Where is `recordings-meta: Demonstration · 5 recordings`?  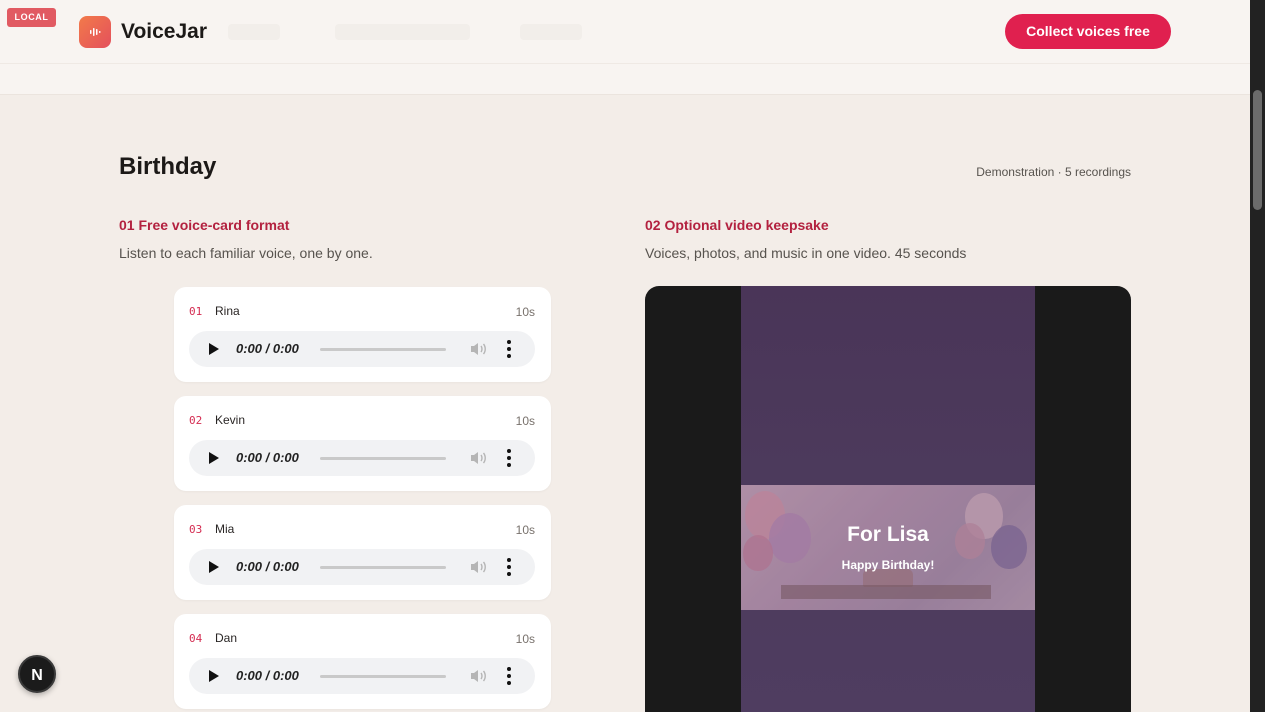
recordings-meta: Demonstration · 5 recordings is located at coordinates (1053, 172).